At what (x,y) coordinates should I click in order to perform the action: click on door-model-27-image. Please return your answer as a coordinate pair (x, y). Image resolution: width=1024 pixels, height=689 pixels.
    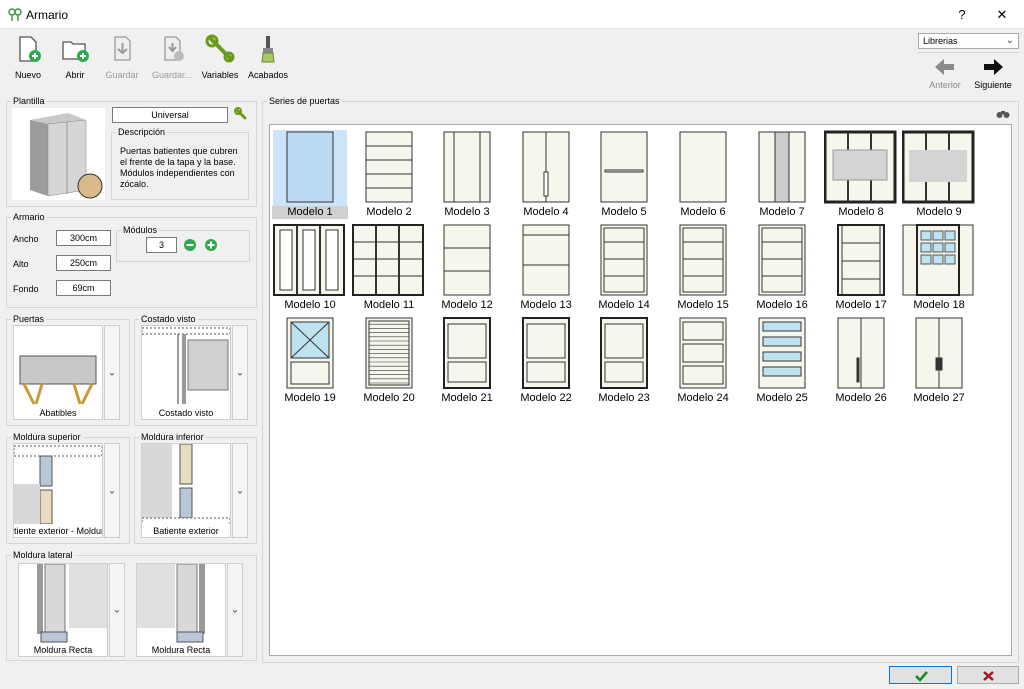
    Looking at the image, I should click on (939, 353).